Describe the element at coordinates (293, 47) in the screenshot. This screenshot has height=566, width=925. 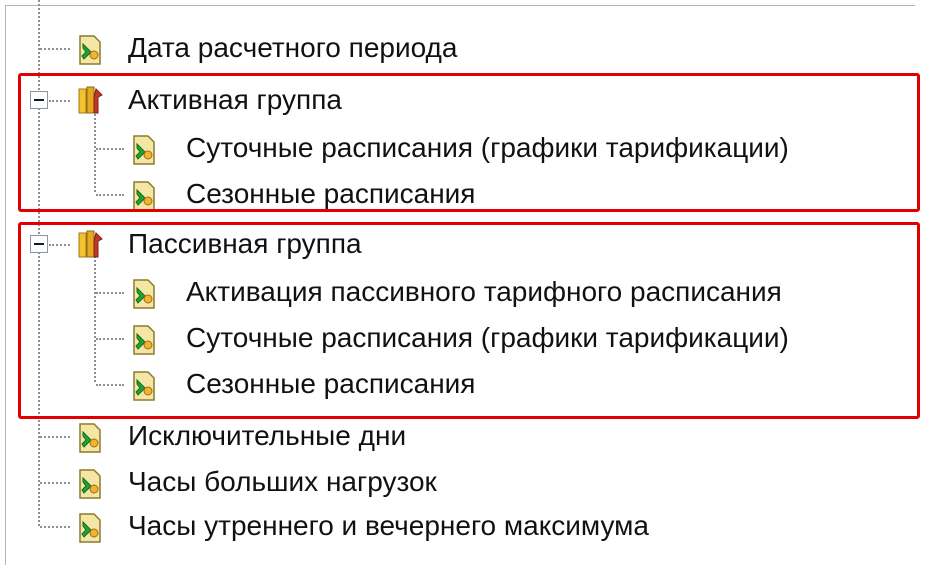
I see `tree-item-label: Дата расчетного периода` at that location.